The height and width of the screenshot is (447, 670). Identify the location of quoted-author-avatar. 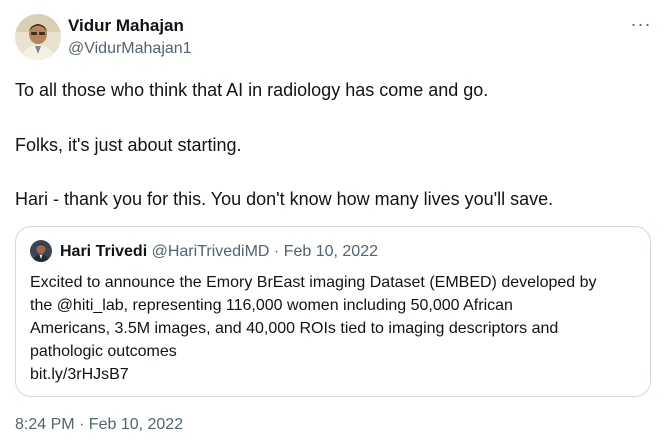
(41, 251).